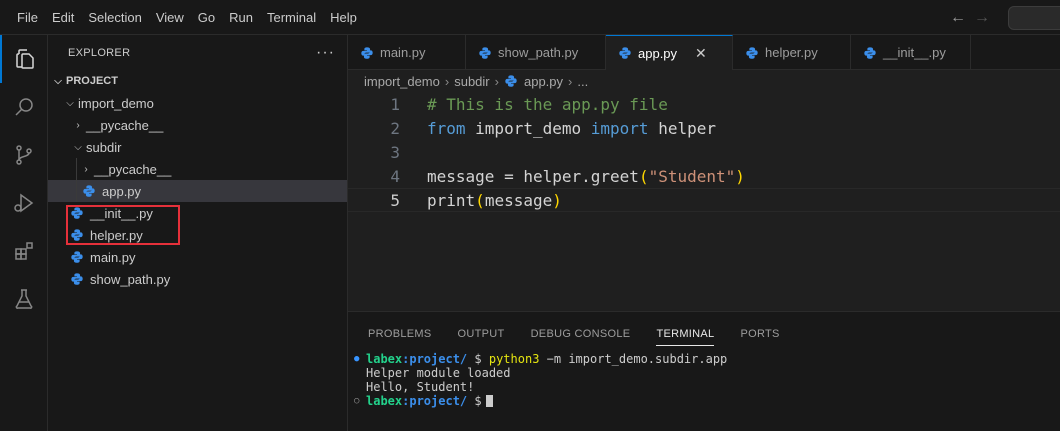 Image resolution: width=1060 pixels, height=431 pixels. I want to click on code-token: import_demo, so click(528, 128).